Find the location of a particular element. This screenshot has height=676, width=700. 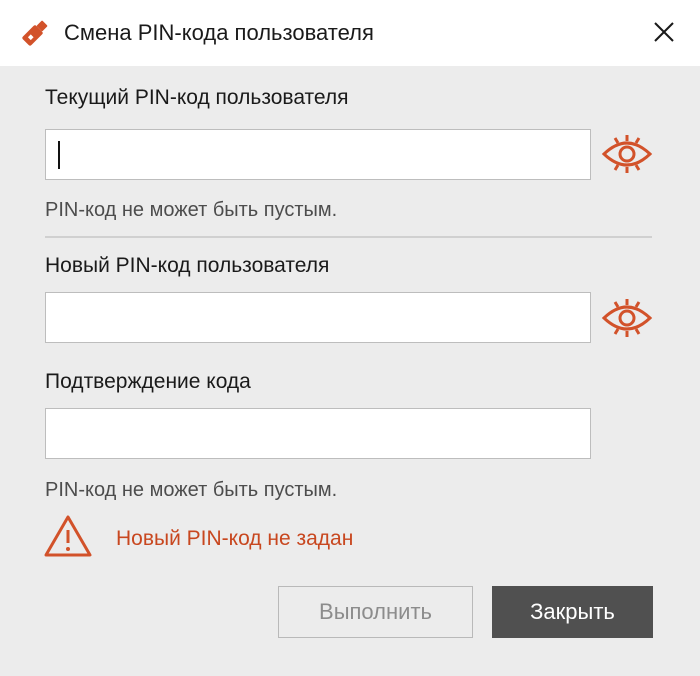

title-bar: Смена PIN-кода пользователя is located at coordinates (350, 33).